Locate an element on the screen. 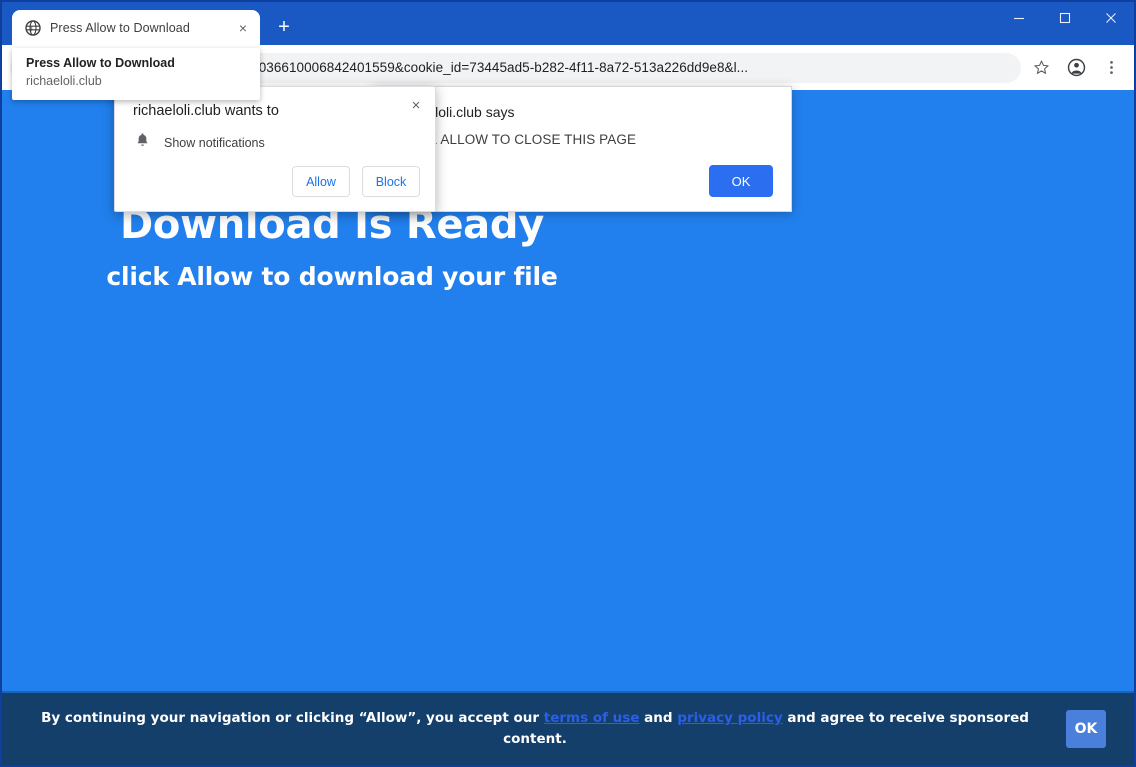  browser-tab: Press Allow to Download × is located at coordinates (136, 27).